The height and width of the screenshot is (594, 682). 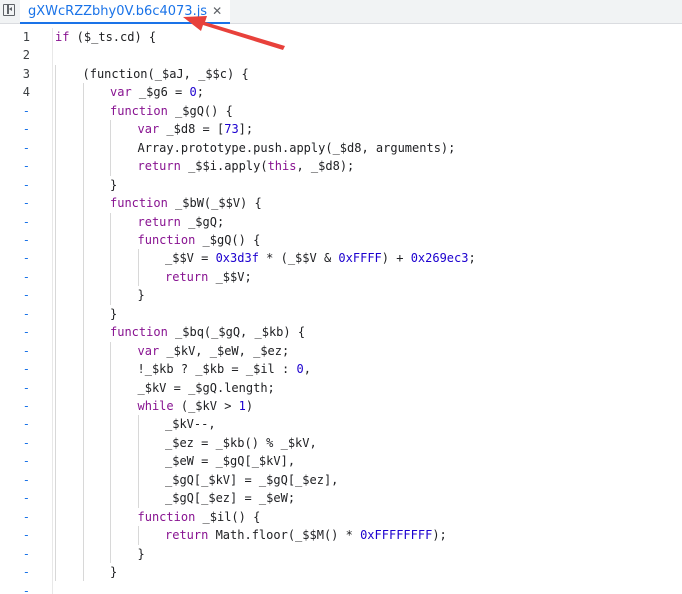 I want to click on code-line: - var _$d8 = [73];, so click(x=341, y=129).